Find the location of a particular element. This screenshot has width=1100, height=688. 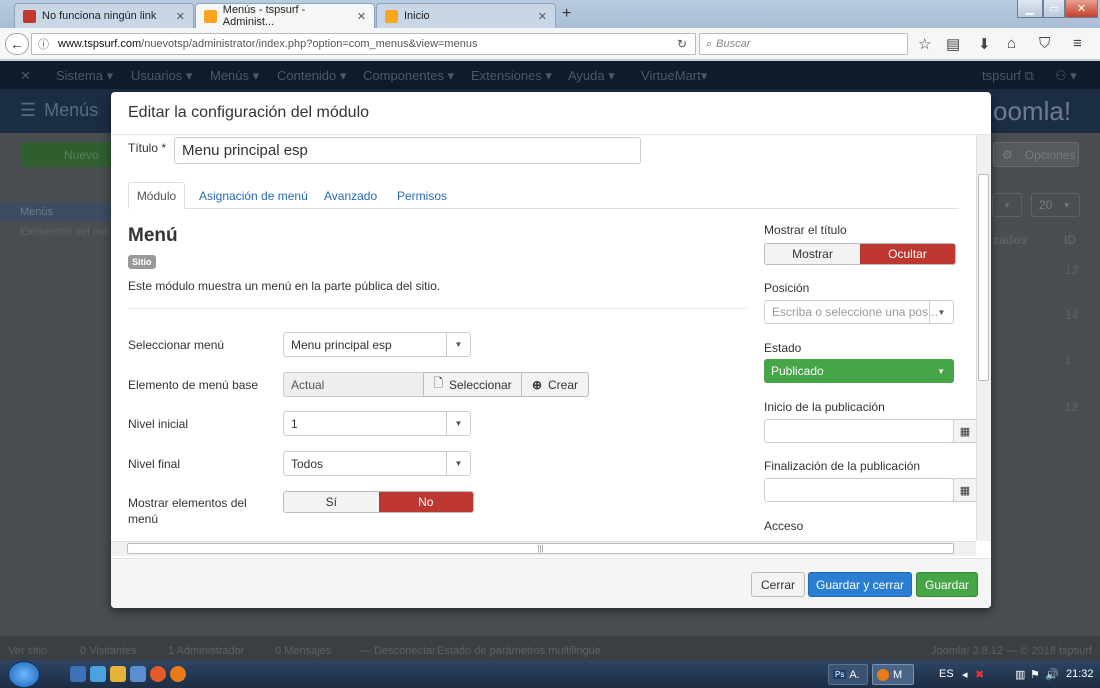

windows-start-icon is located at coordinates (24, 674).